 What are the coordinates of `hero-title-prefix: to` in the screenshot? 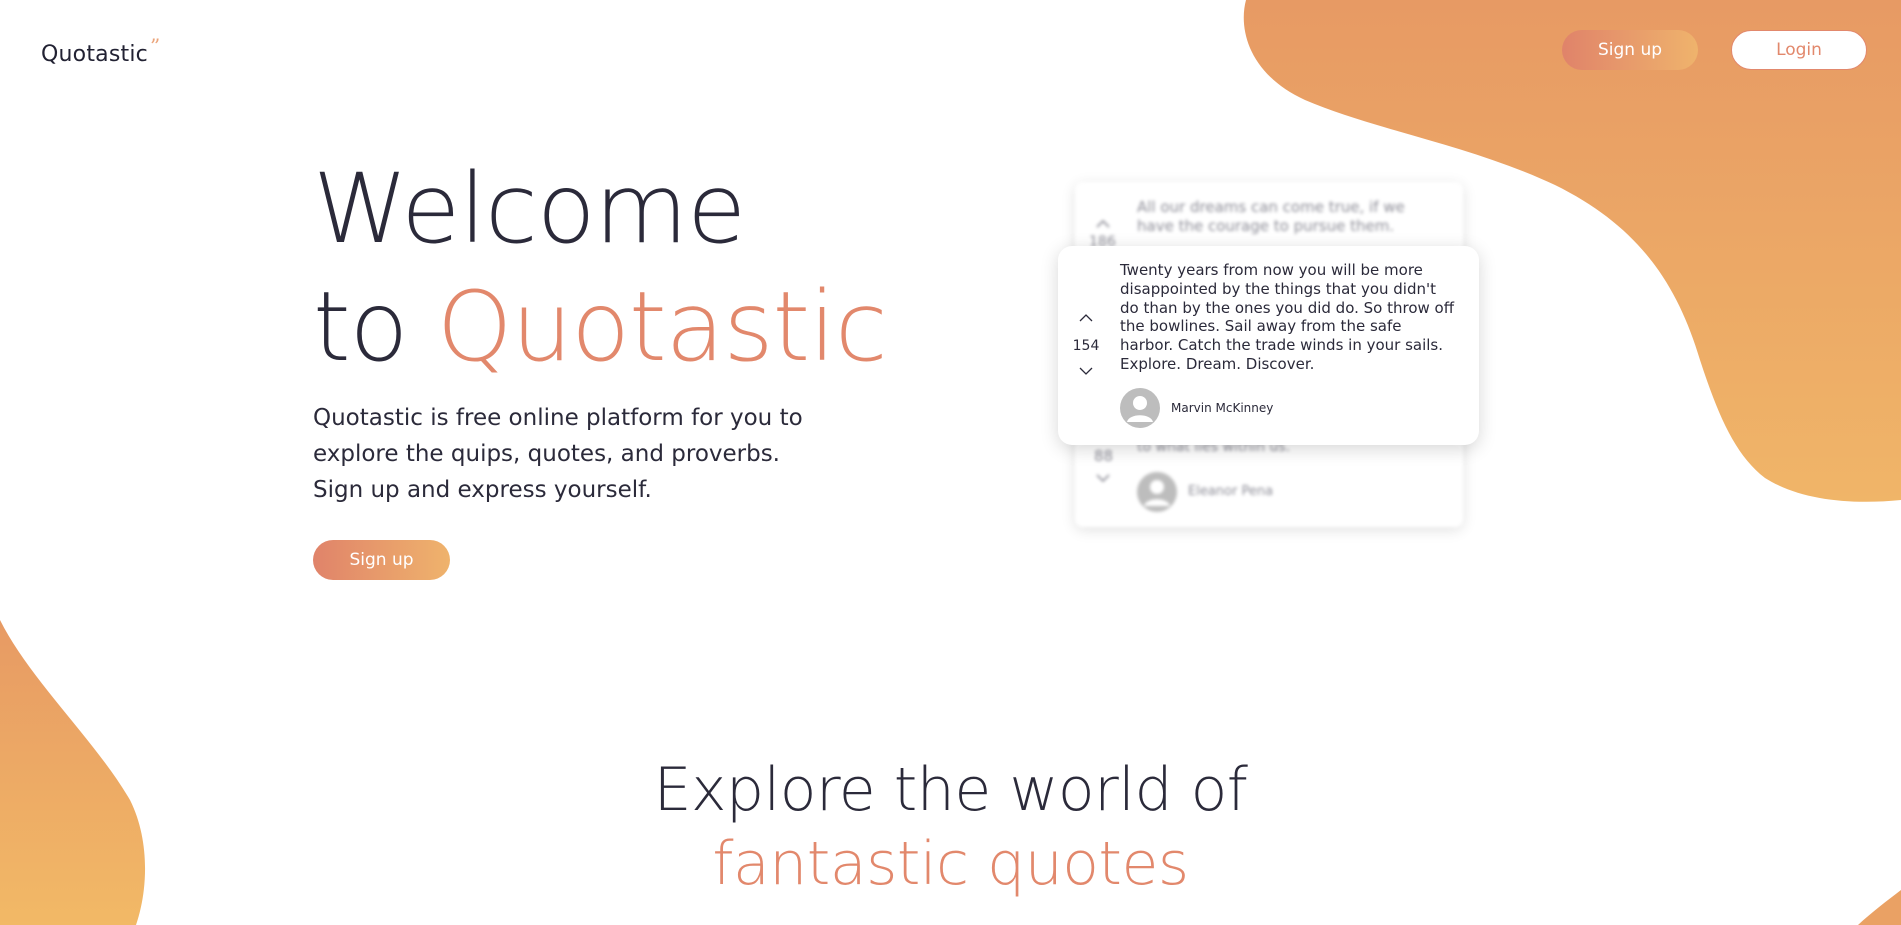 It's located at (360, 327).